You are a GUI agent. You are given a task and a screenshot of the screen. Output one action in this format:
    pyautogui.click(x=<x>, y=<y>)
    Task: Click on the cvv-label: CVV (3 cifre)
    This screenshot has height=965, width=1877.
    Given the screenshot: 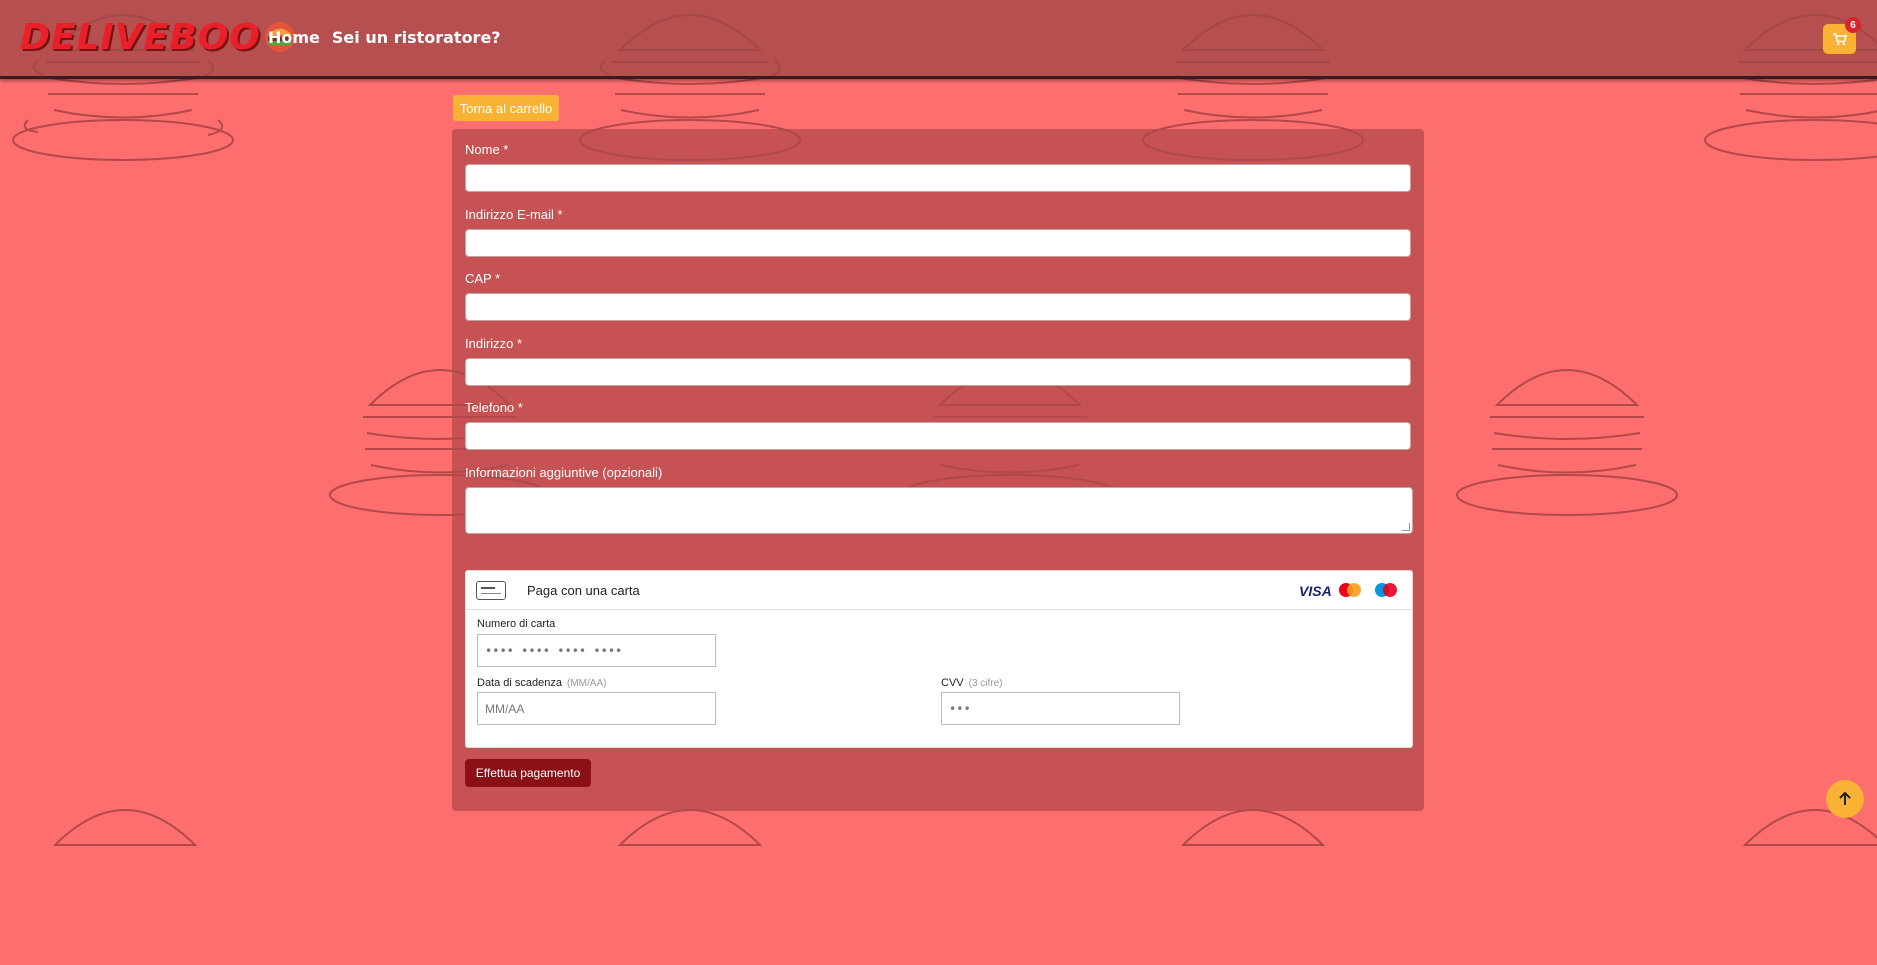 What is the action you would take?
    pyautogui.click(x=972, y=683)
    